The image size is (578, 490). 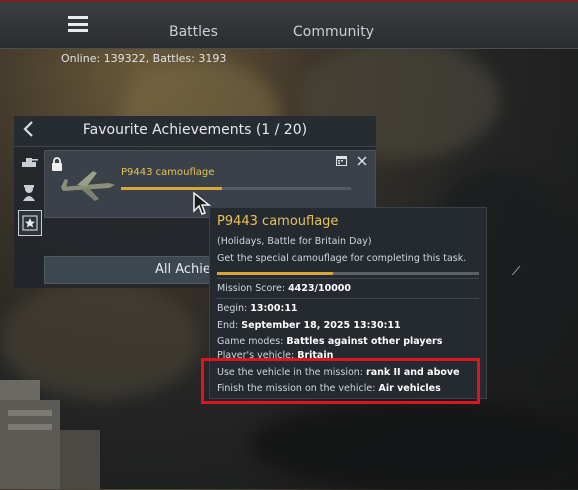 What do you see at coordinates (236, 188) in the screenshot?
I see `achievement-progress-bar` at bounding box center [236, 188].